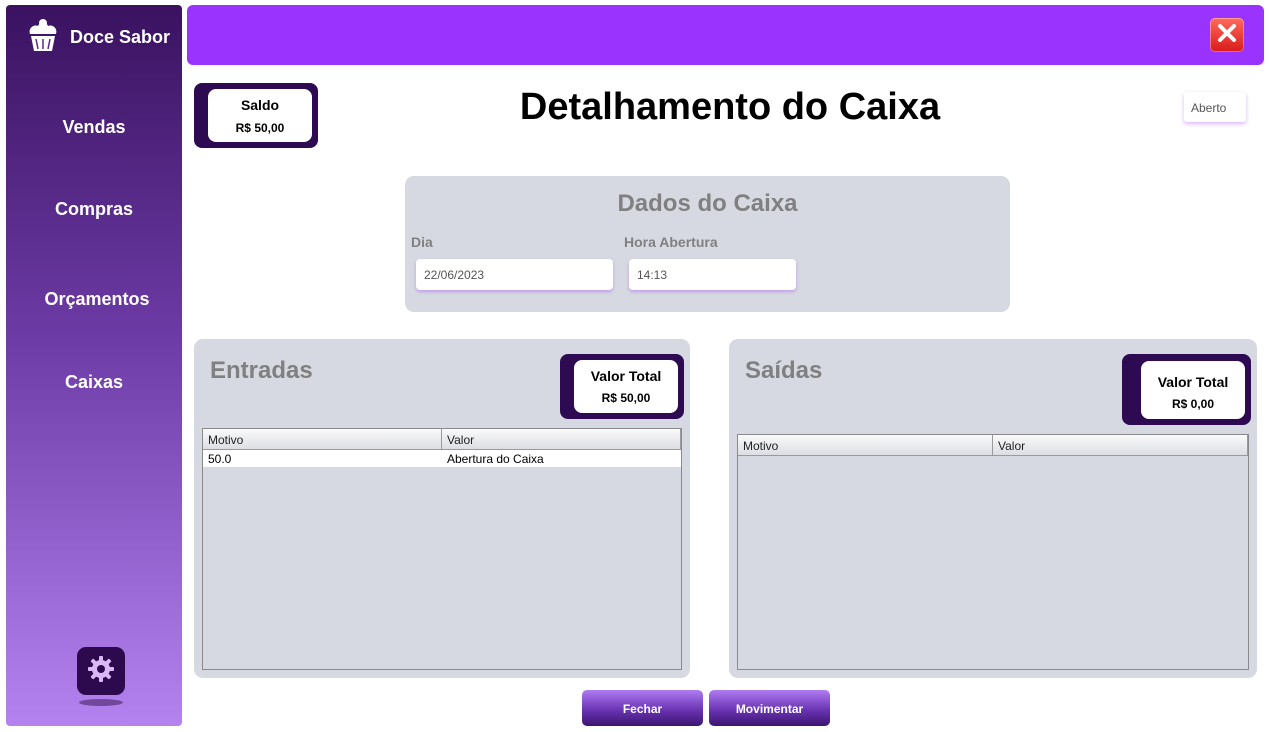 The width and height of the screenshot is (1269, 732). What do you see at coordinates (626, 376) in the screenshot?
I see `entradas-total-title: Valor Total` at bounding box center [626, 376].